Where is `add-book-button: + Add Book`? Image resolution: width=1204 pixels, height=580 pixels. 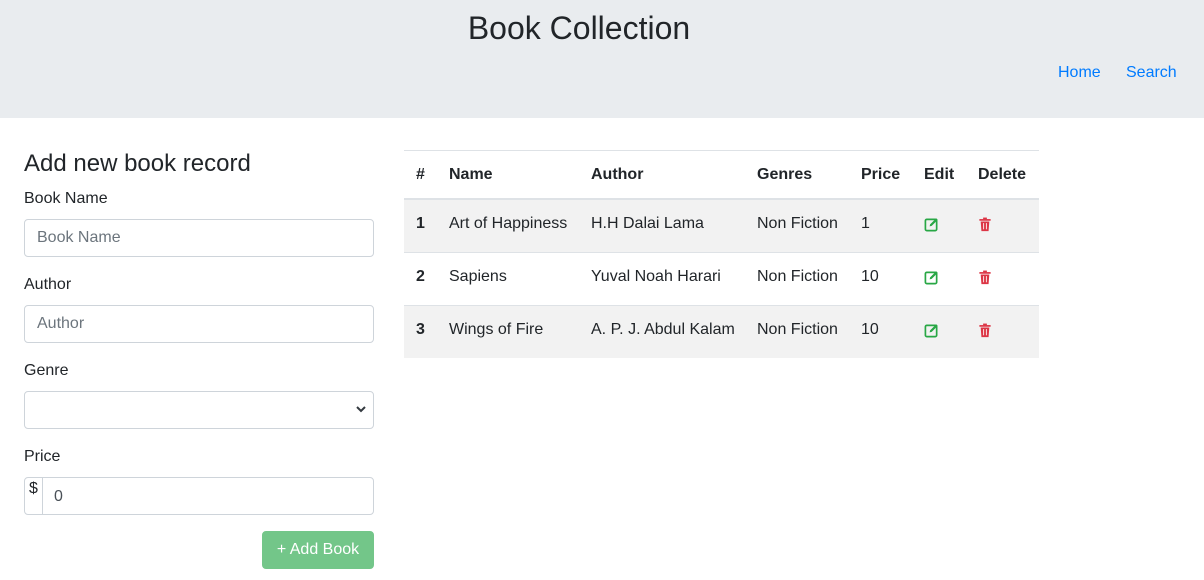
add-book-button: + Add Book is located at coordinates (318, 550).